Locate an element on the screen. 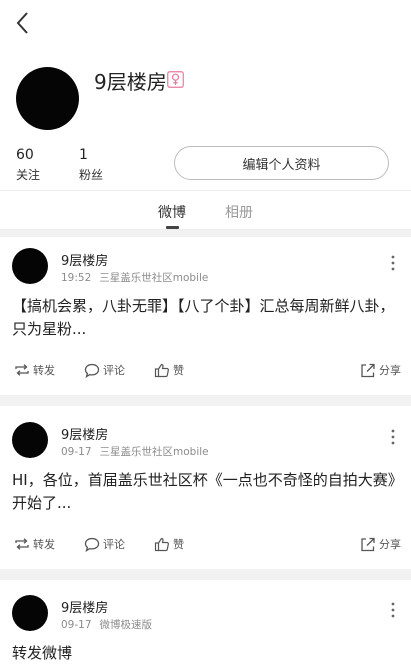 Image resolution: width=411 pixels, height=665 pixels. followers-label: 粉丝 is located at coordinates (91, 174).